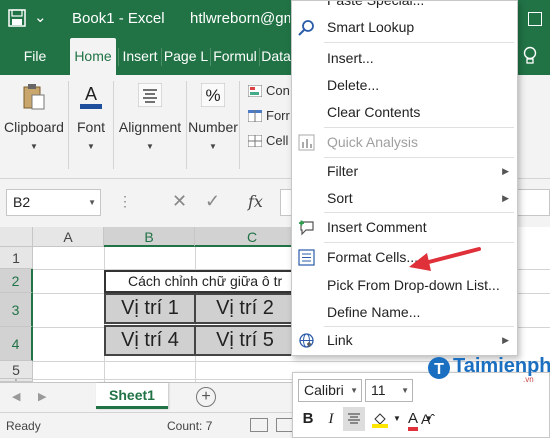 Image resolution: width=550 pixels, height=438 pixels. Describe the element at coordinates (244, 340) in the screenshot. I see `cell-c4: Vị trí 5` at that location.